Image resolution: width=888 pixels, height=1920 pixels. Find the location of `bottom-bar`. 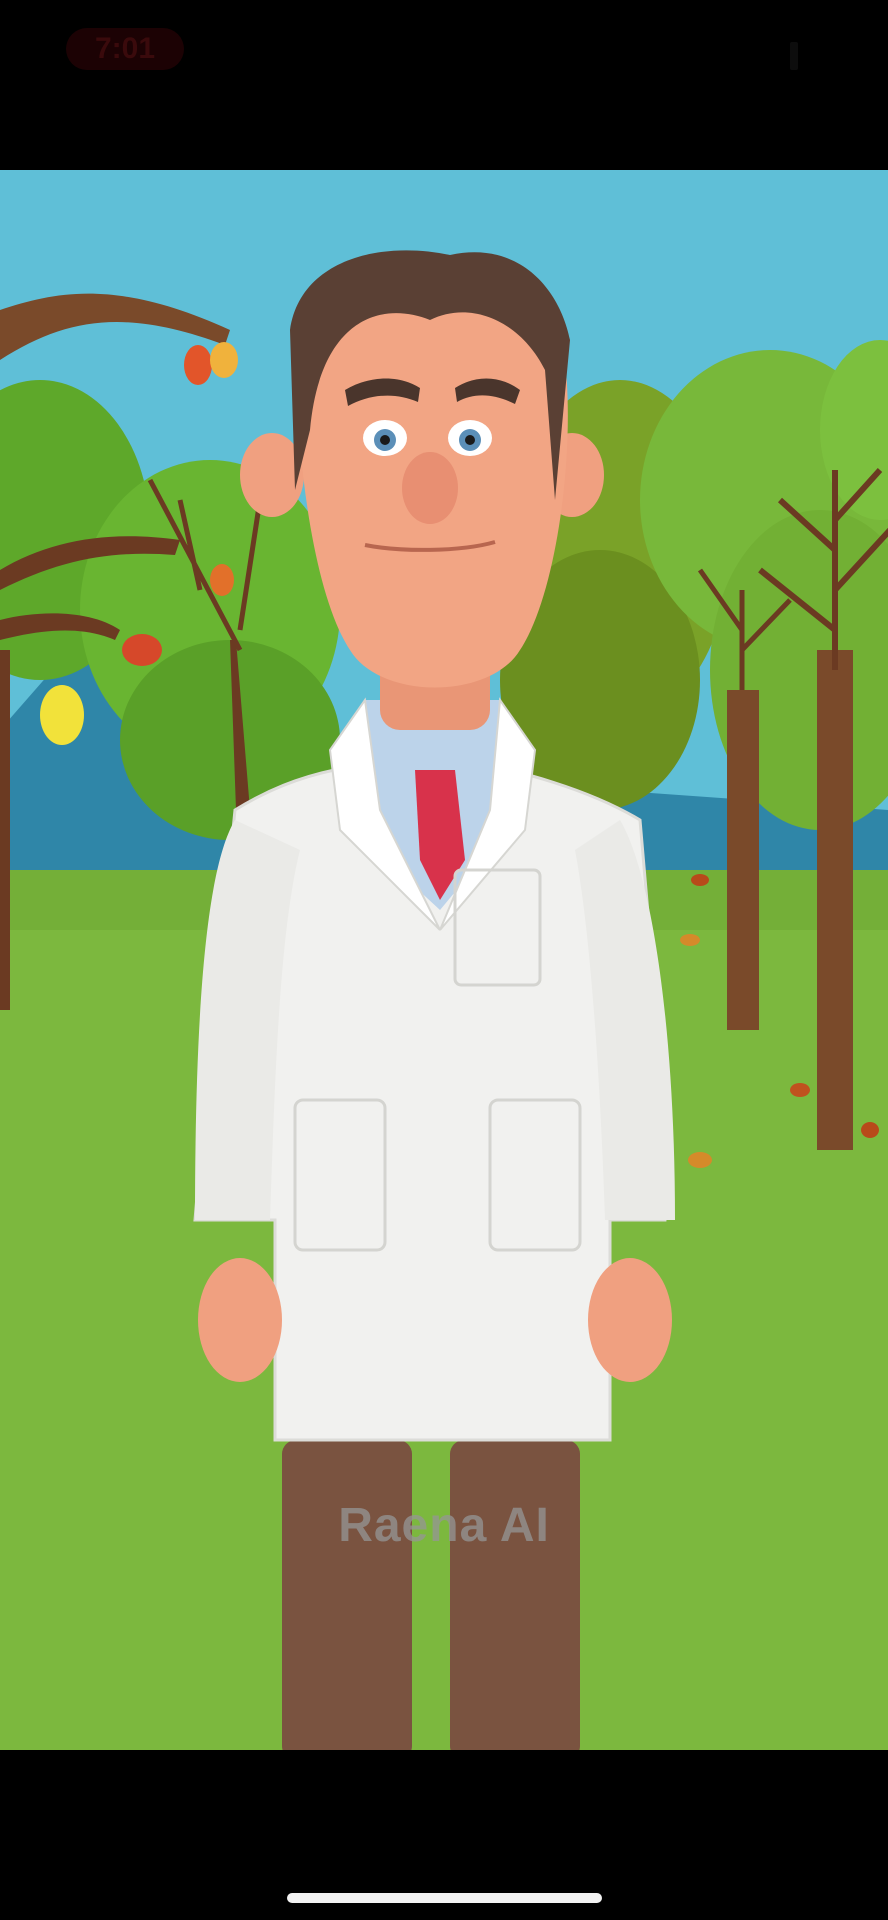

bottom-bar is located at coordinates (444, 1835).